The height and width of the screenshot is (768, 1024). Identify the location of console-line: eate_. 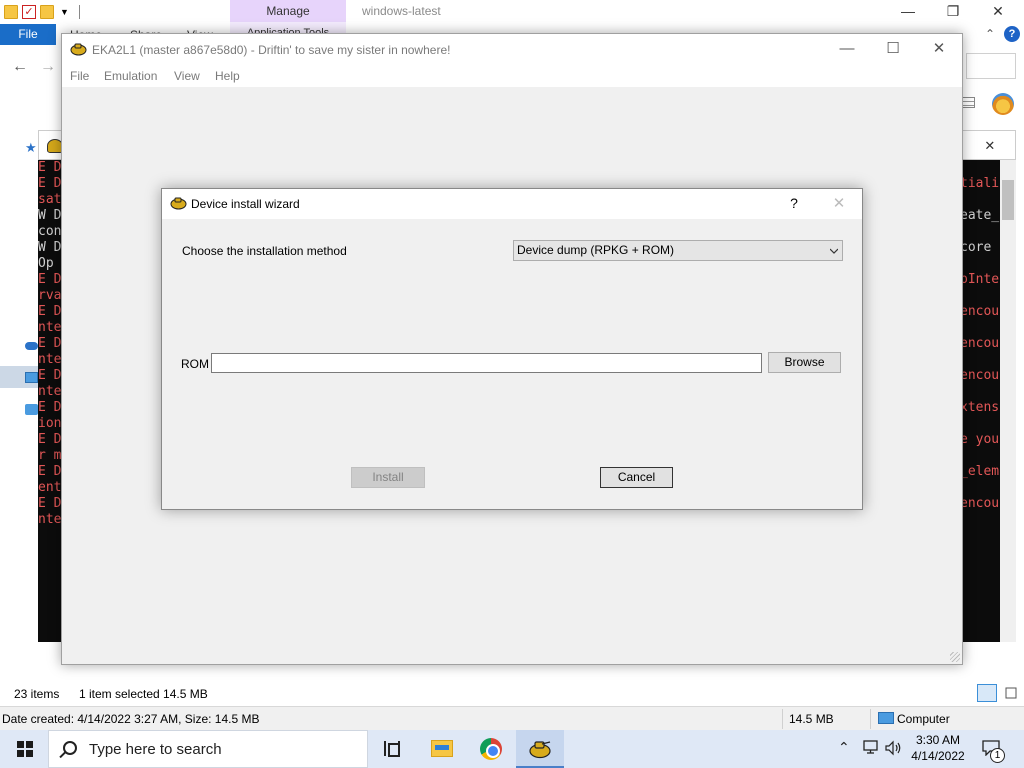
(980, 215).